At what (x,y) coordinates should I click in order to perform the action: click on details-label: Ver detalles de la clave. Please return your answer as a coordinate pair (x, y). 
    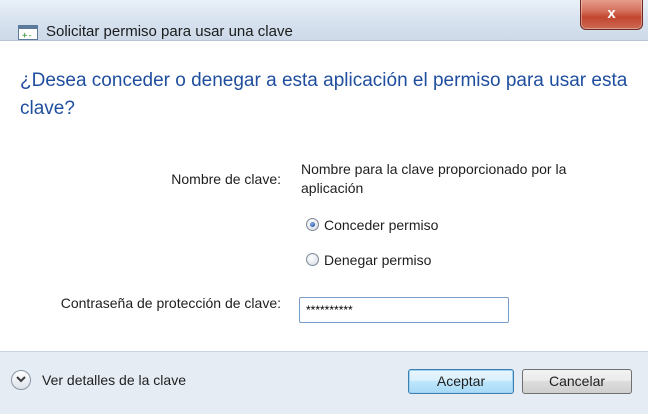
    Looking at the image, I should click on (114, 380).